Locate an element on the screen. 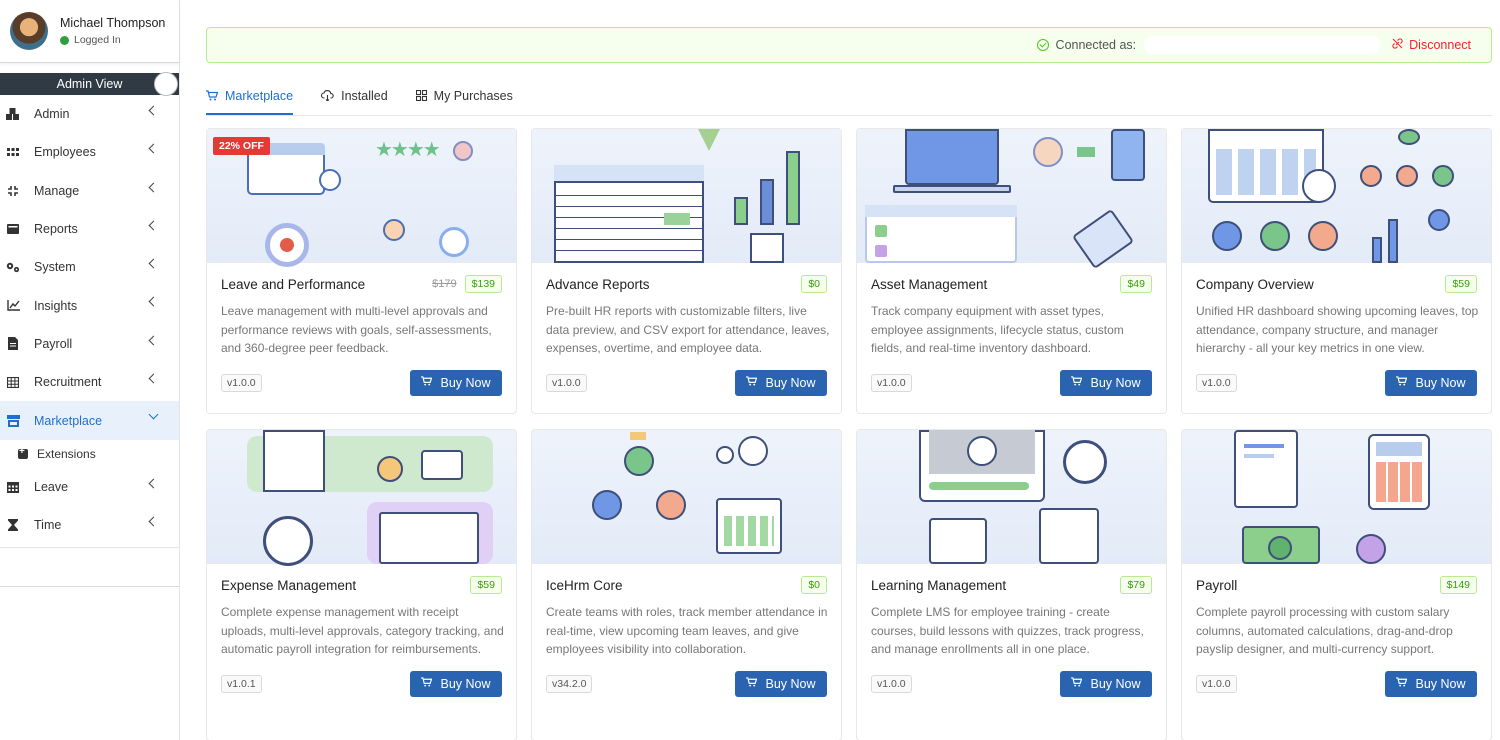  tab-marketplace: Marketplace is located at coordinates (250, 98).